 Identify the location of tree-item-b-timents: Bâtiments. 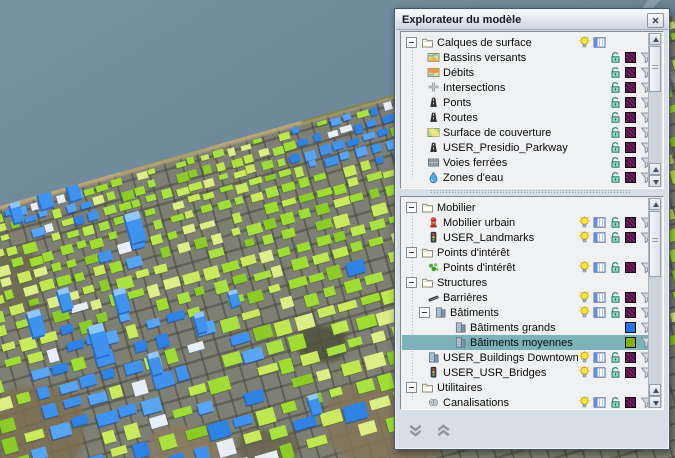
(525, 312).